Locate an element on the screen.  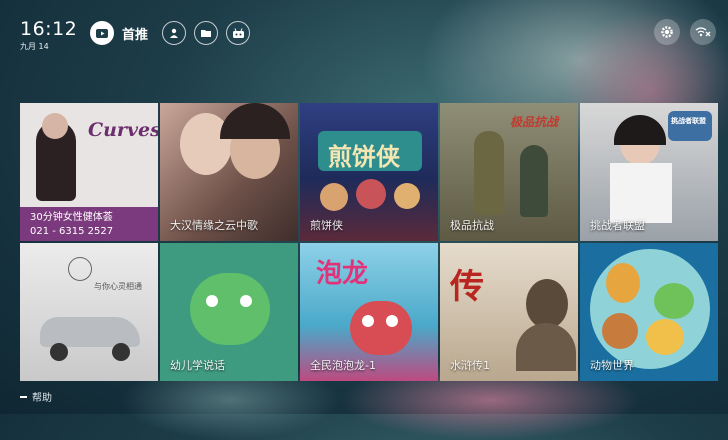
person-icon is located at coordinates (174, 33).